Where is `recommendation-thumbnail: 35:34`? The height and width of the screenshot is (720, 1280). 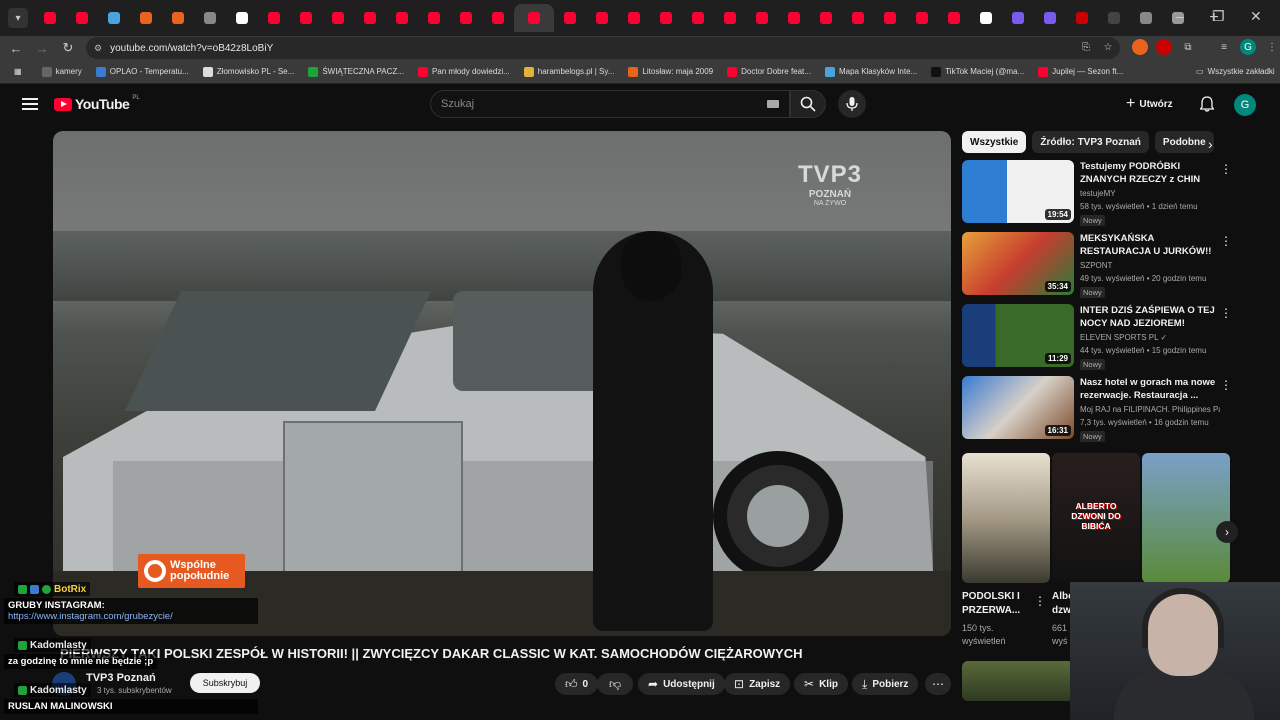
recommendation-thumbnail: 35:34 is located at coordinates (1018, 263).